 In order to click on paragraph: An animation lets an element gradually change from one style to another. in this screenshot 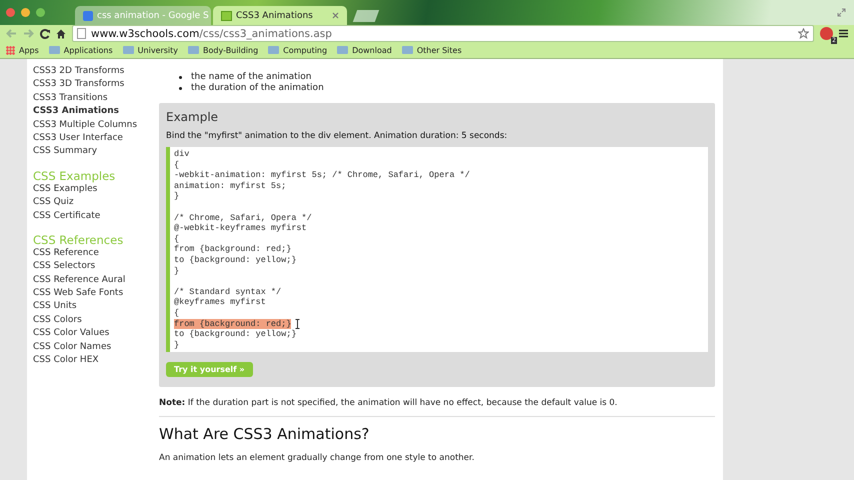, I will do `click(317, 458)`.